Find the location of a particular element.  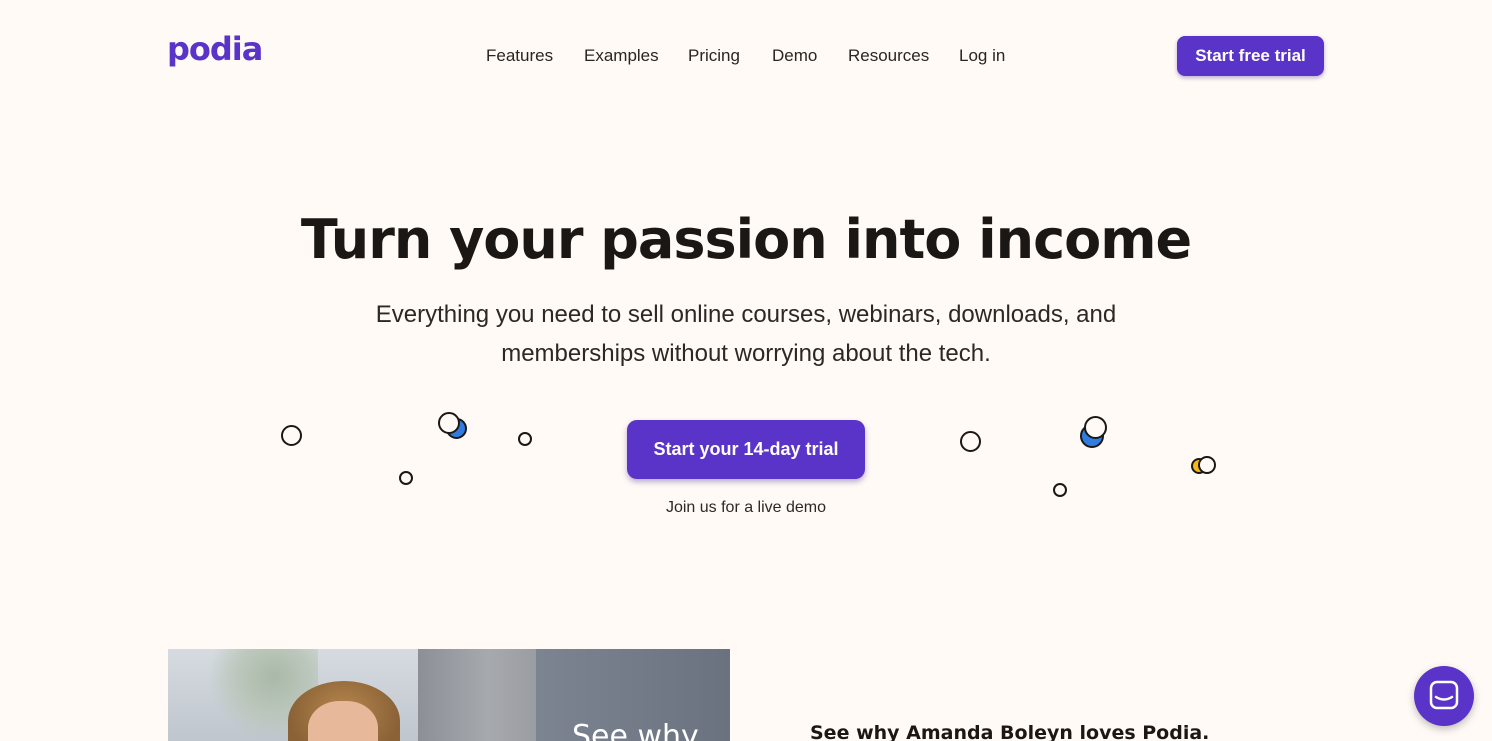

live-demo-link: Join us for a live demo is located at coordinates (746, 508).